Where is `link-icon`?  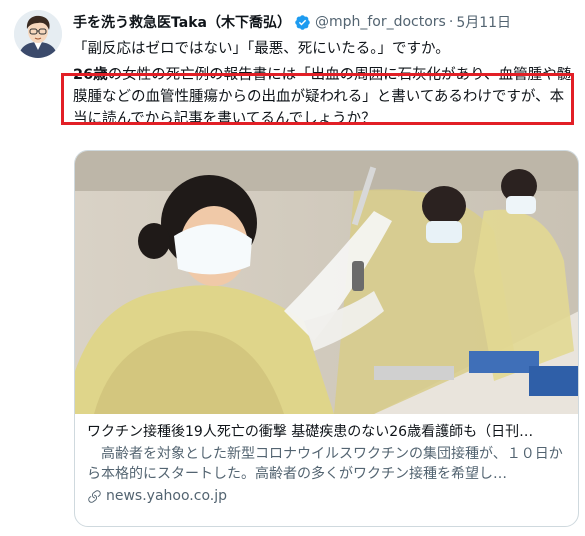
link-icon is located at coordinates (94, 496).